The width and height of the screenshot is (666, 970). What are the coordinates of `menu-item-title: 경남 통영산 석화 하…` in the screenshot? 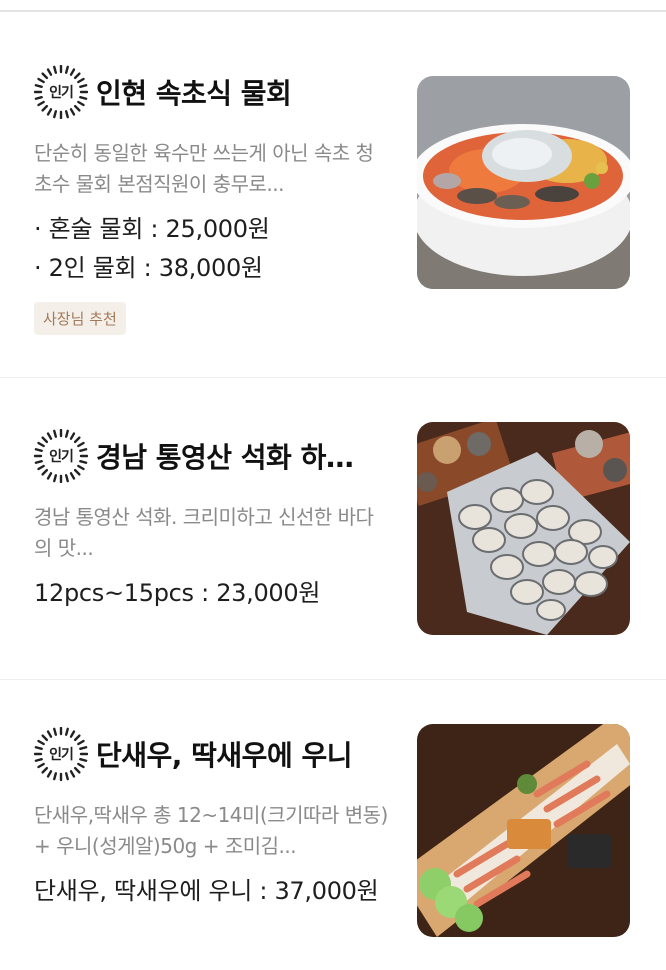 It's located at (225, 457).